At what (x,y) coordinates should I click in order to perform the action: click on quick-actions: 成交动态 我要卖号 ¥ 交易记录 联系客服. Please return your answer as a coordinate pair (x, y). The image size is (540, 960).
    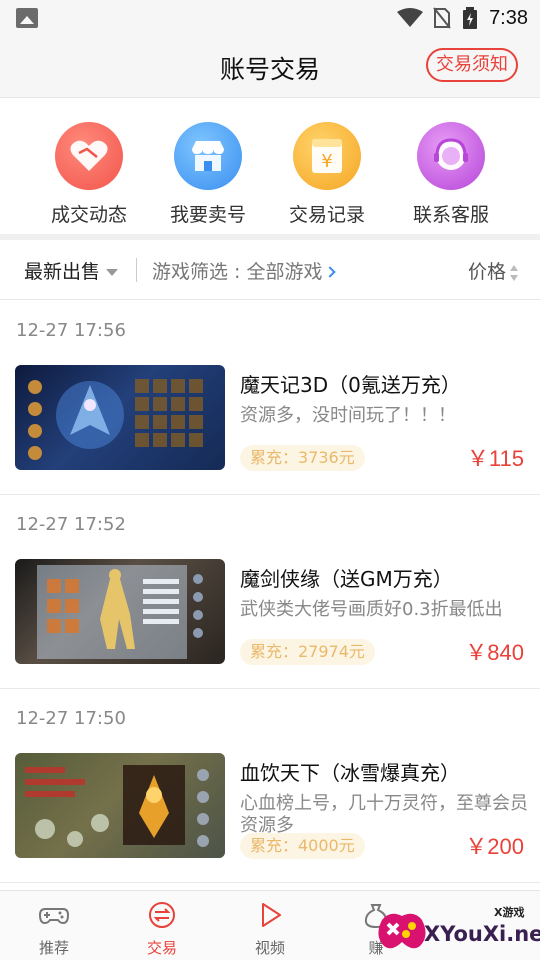
    Looking at the image, I should click on (270, 167).